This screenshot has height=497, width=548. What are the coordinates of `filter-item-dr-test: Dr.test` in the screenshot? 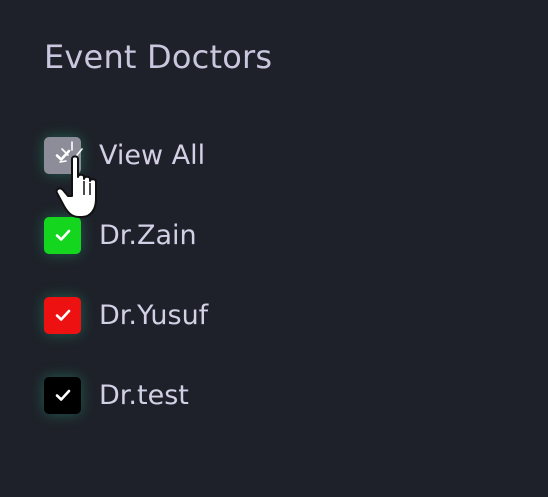 It's located at (126, 395).